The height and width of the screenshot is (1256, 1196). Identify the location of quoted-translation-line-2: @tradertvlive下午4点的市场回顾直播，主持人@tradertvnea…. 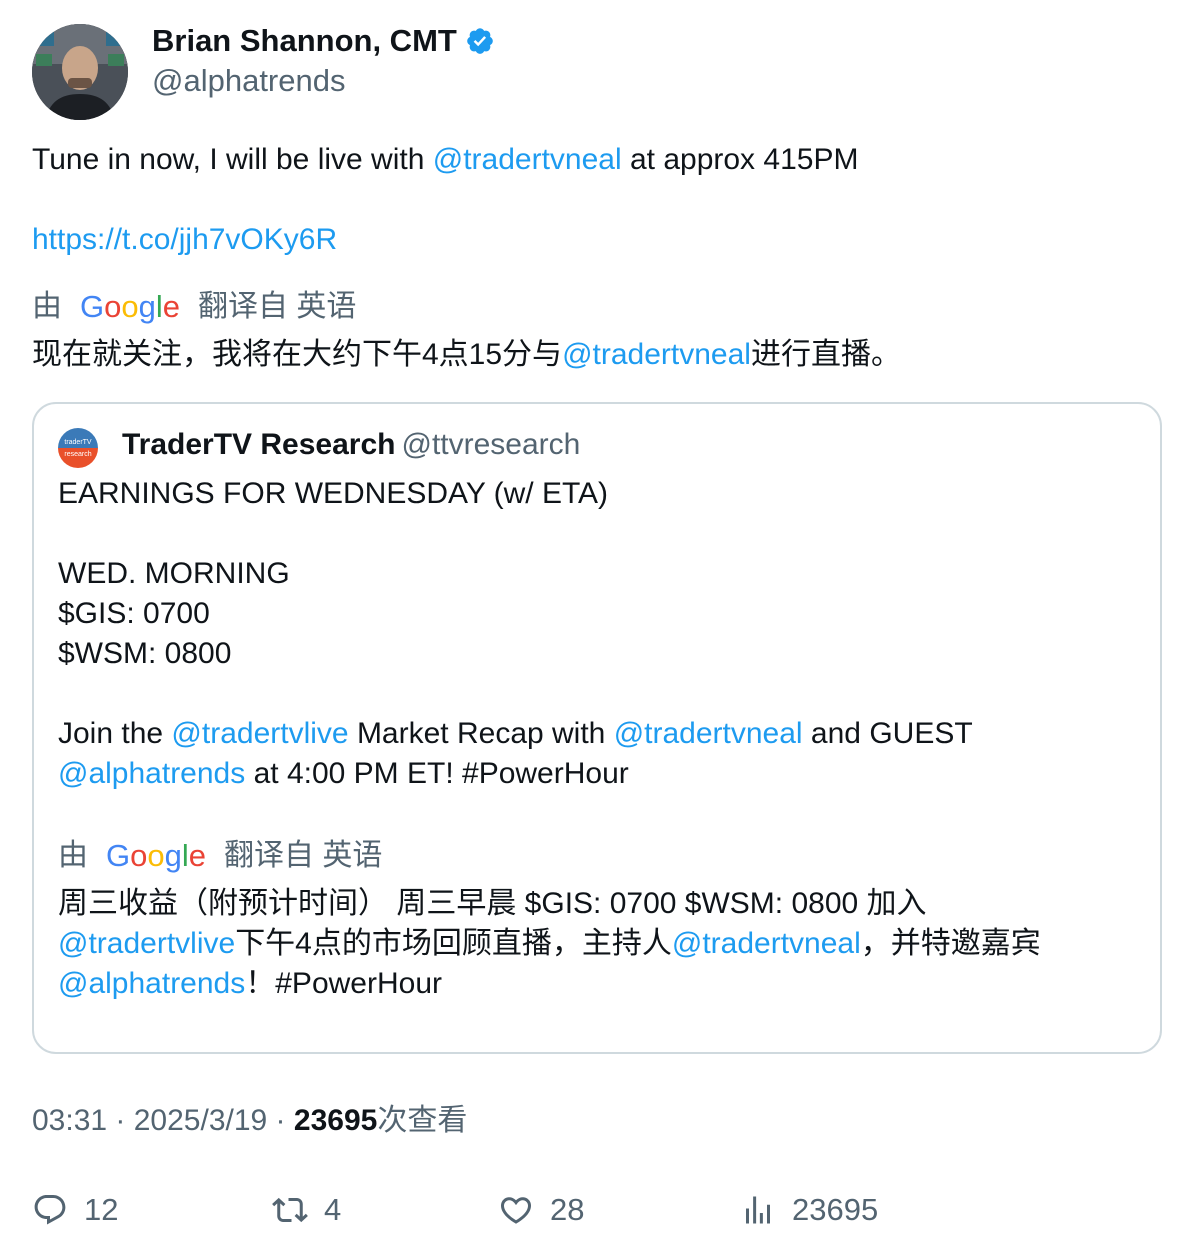
(549, 944).